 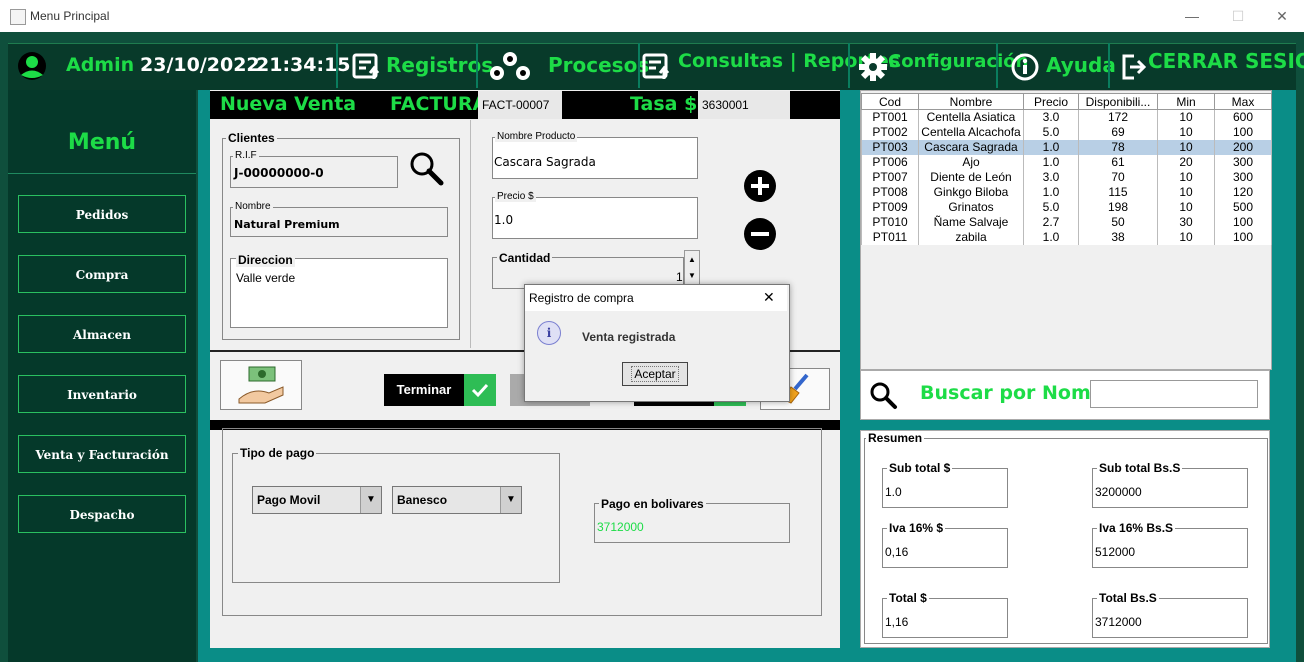 I want to click on table-row: PT006 Ajo 1.0 61 20 300, so click(x=1066, y=162).